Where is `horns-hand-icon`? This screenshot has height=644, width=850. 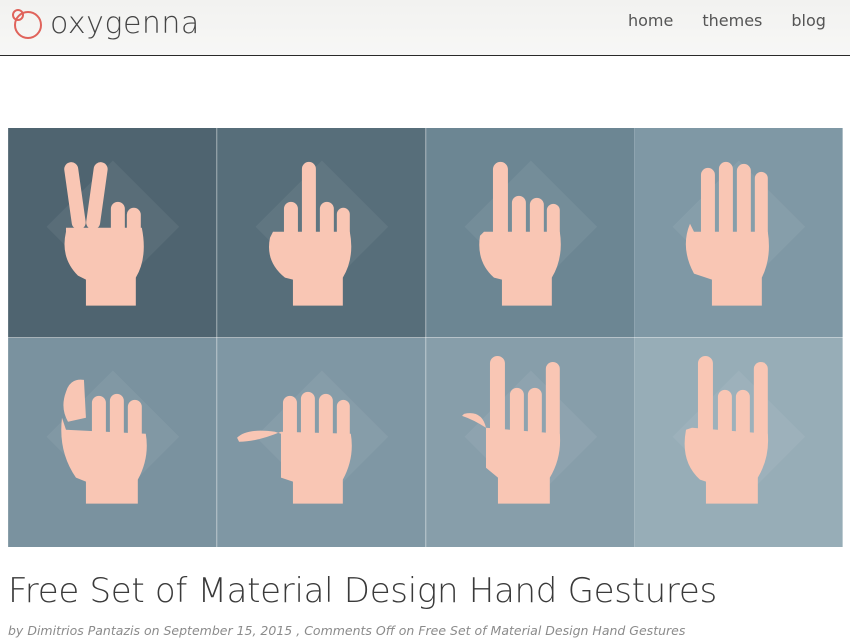
horns-hand-icon is located at coordinates (738, 442).